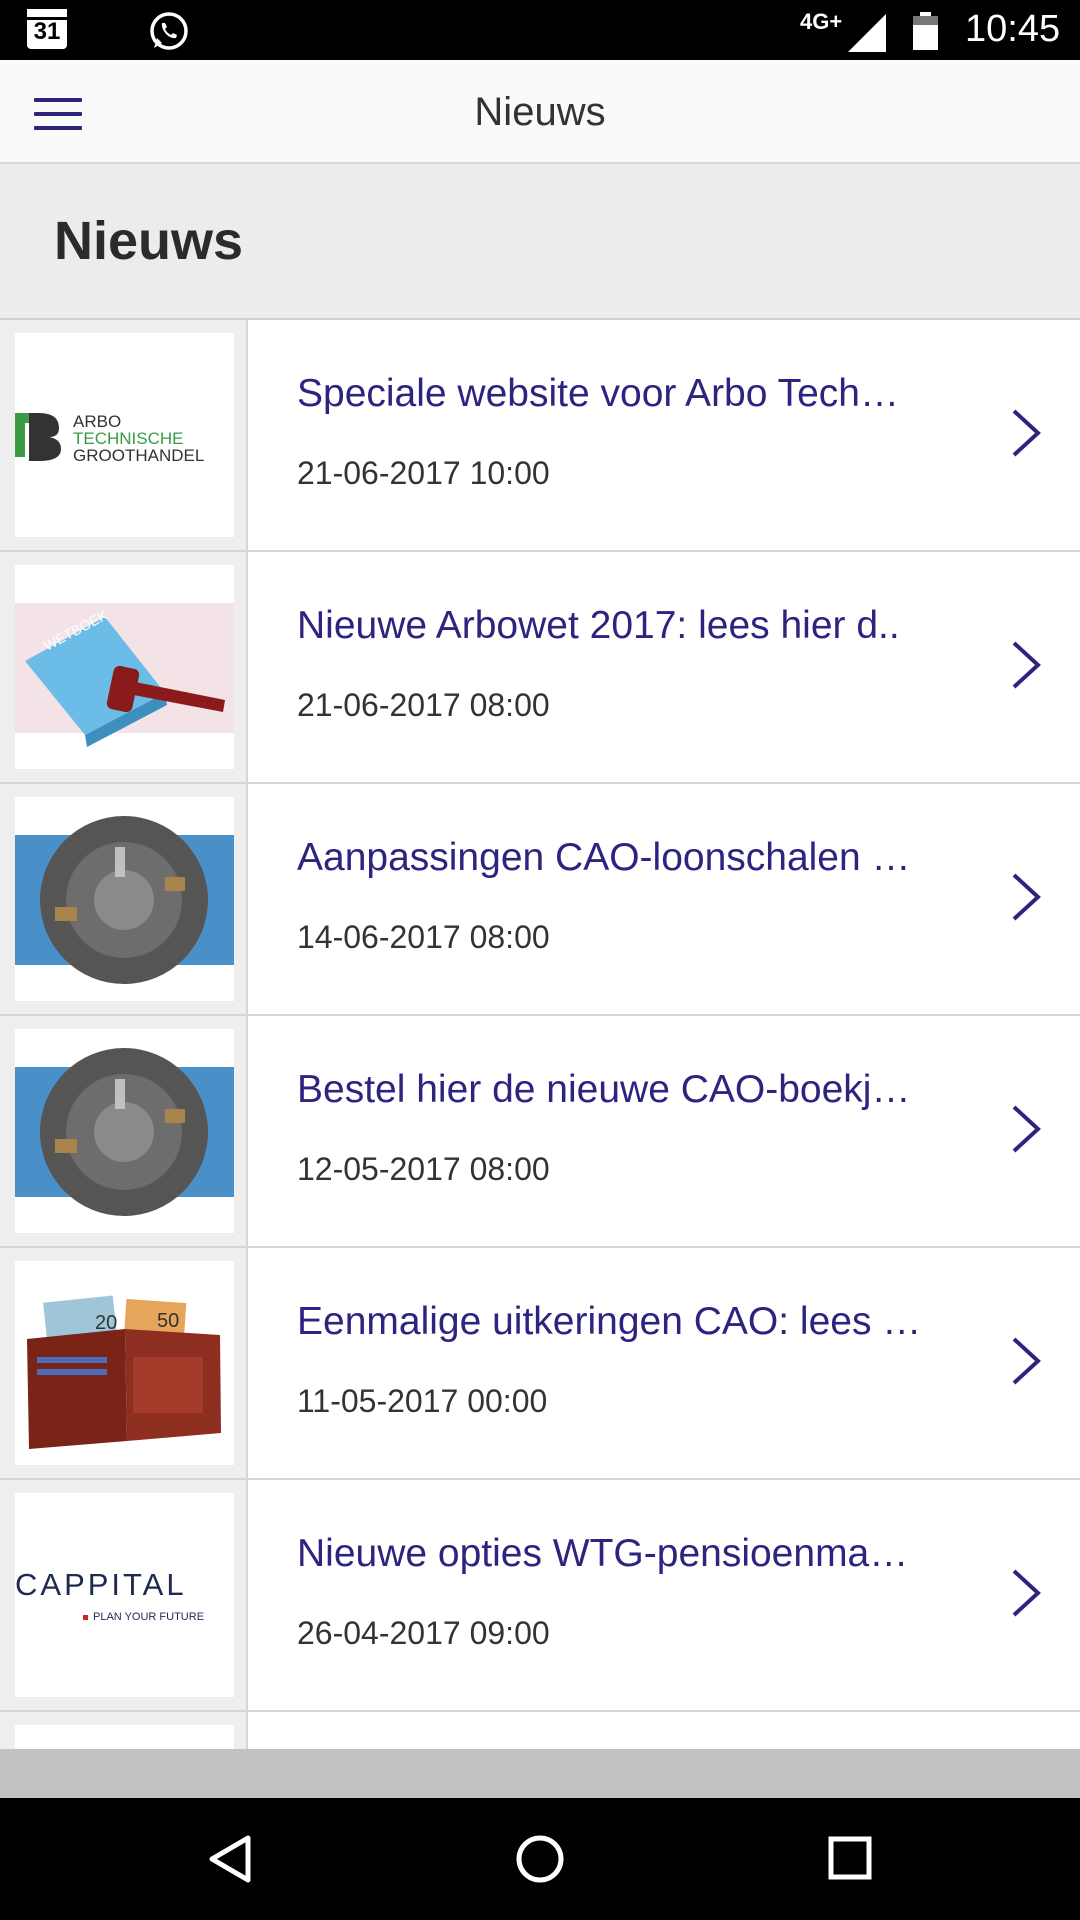  Describe the element at coordinates (124, 1737) in the screenshot. I see `thumbnail` at that location.